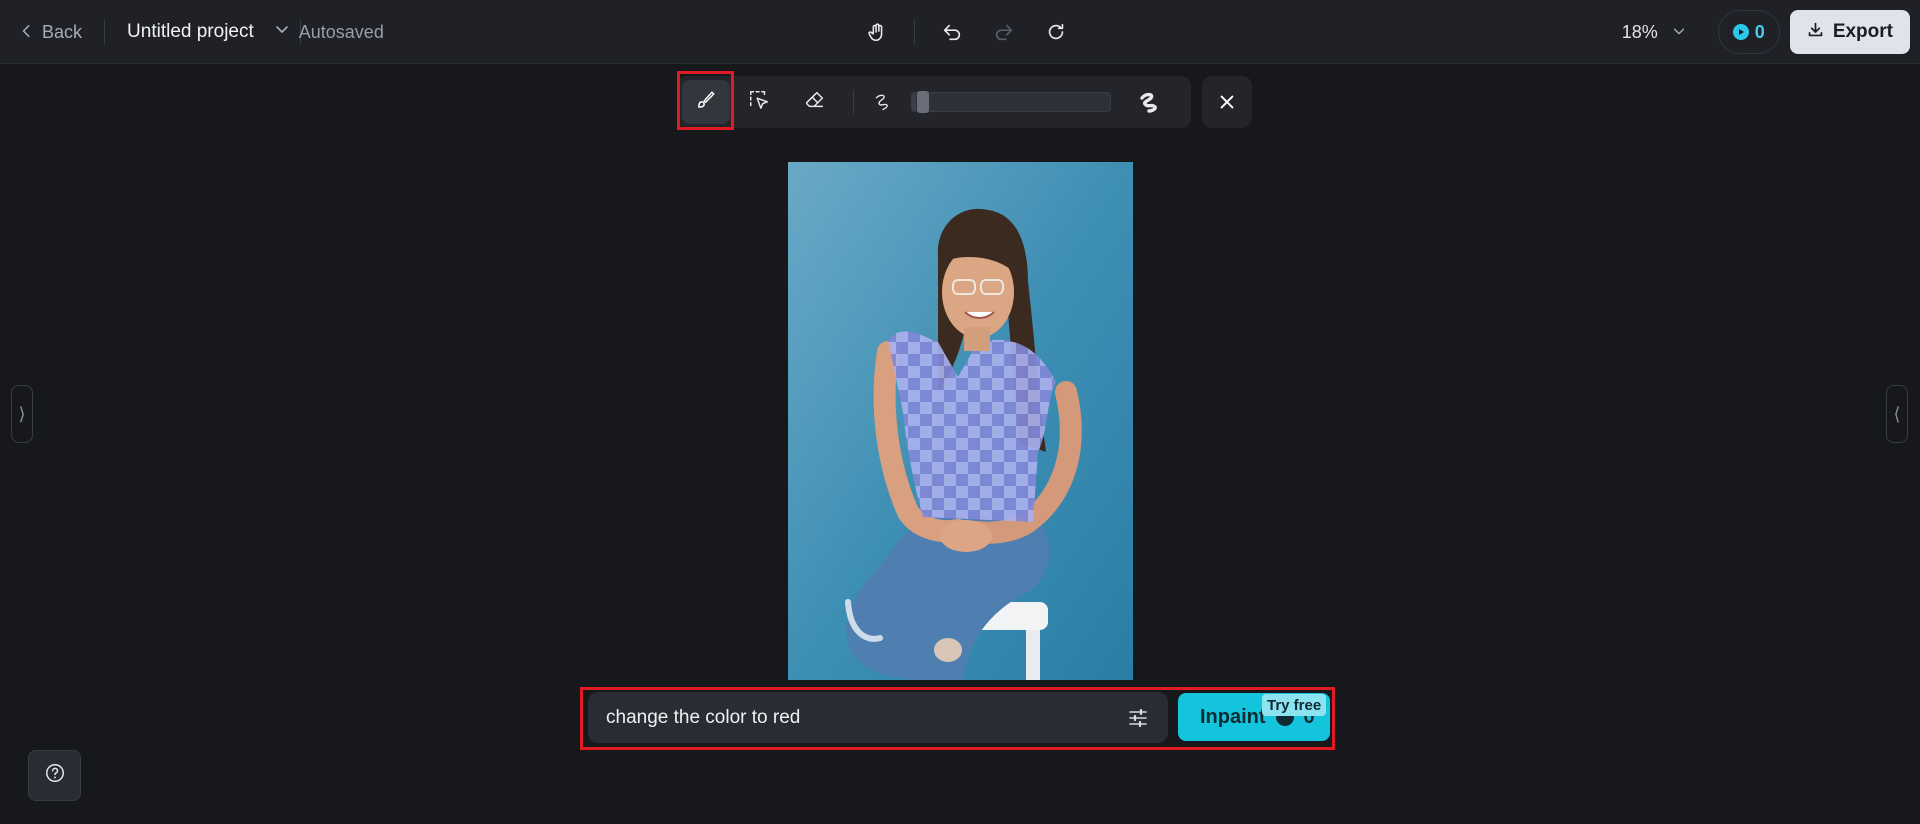 The image size is (1920, 824). I want to click on credits-button: 0, so click(1748, 32).